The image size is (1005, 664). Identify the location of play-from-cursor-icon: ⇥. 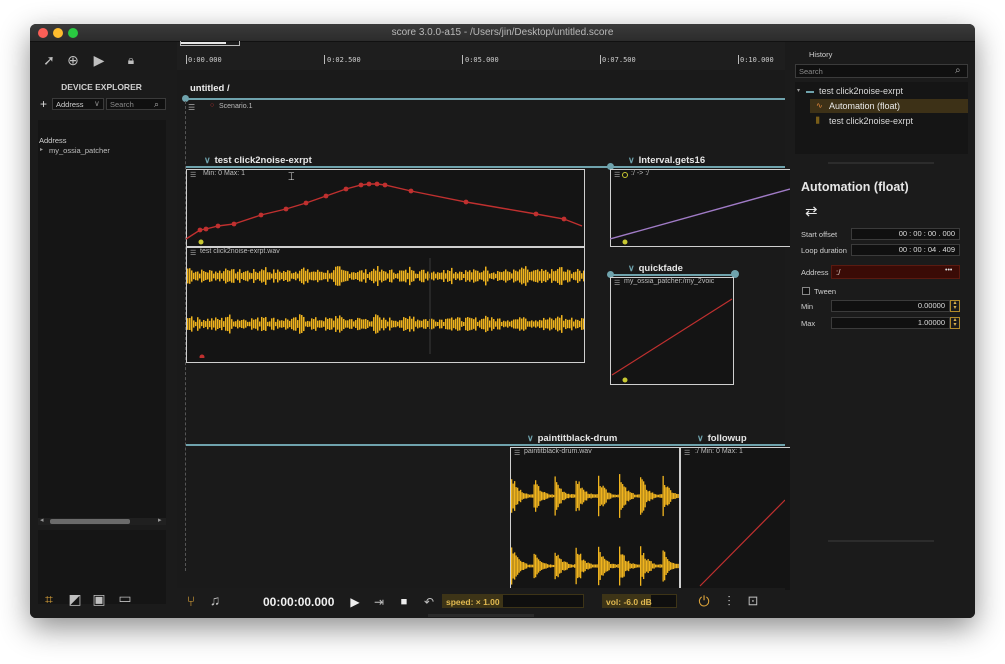
(379, 602).